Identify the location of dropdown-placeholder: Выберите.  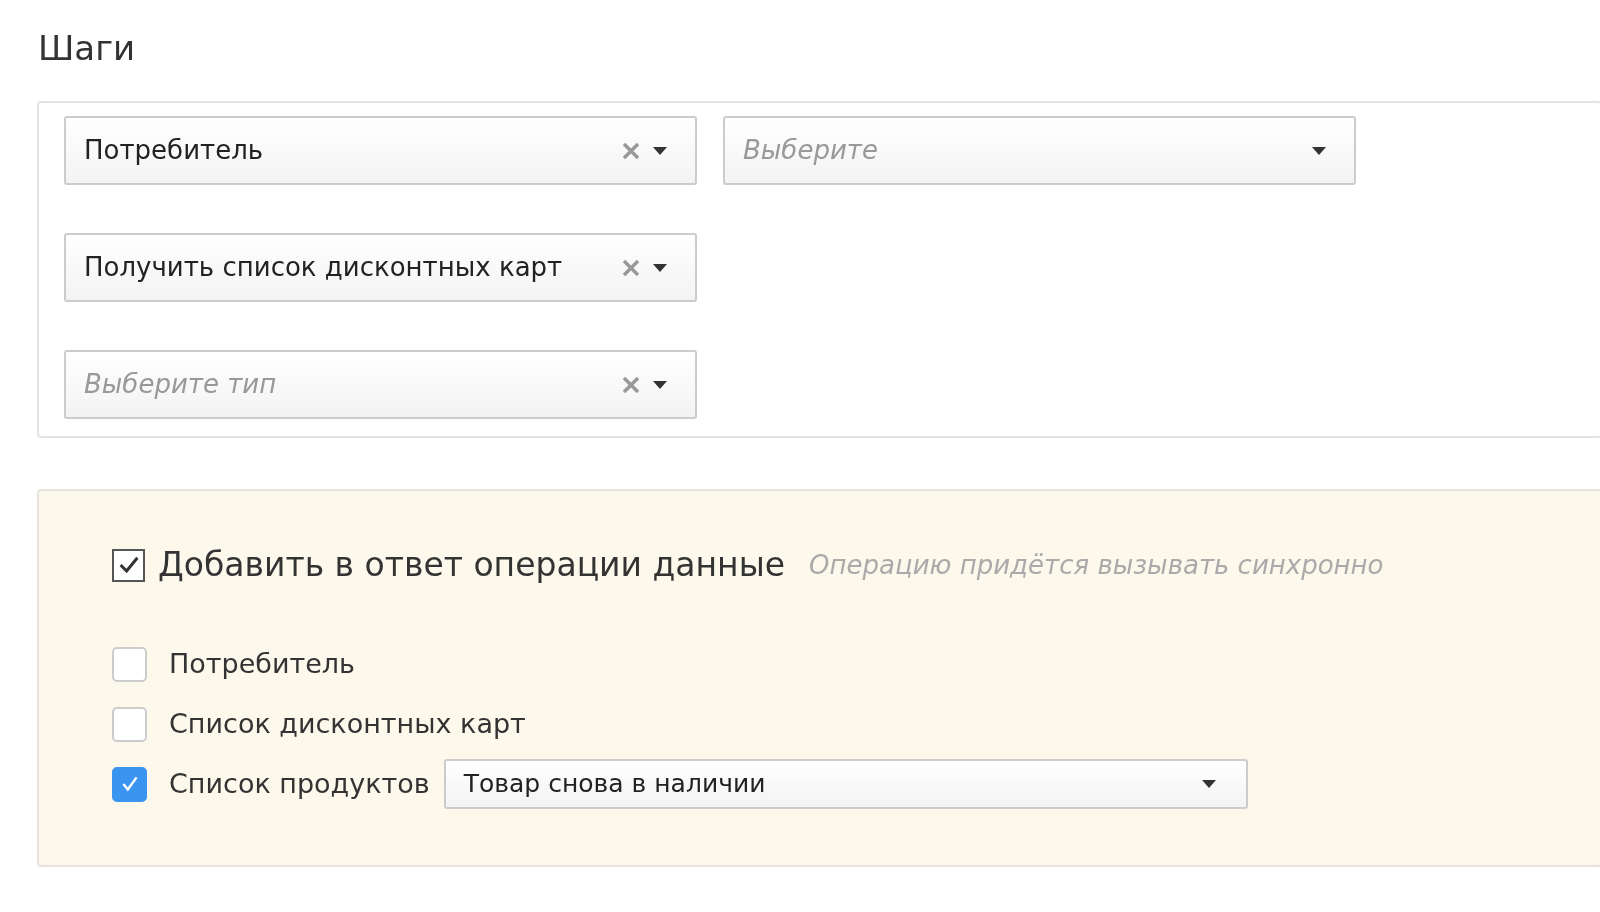
(811, 150).